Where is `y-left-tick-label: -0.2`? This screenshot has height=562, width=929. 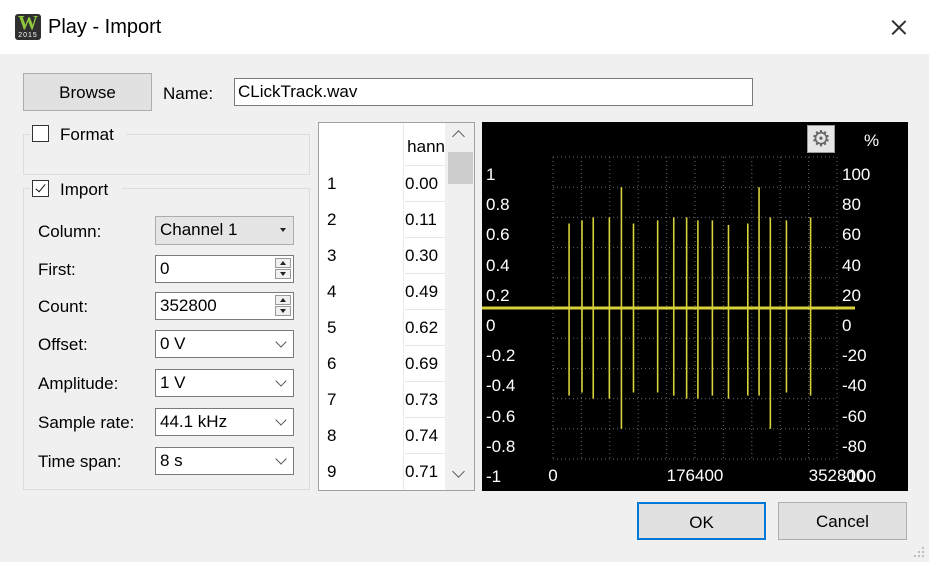
y-left-tick-label: -0.2 is located at coordinates (501, 356).